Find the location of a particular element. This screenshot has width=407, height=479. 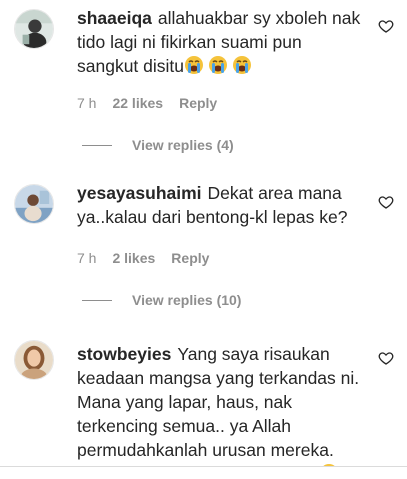

likes-count: 2 likes is located at coordinates (133, 258).